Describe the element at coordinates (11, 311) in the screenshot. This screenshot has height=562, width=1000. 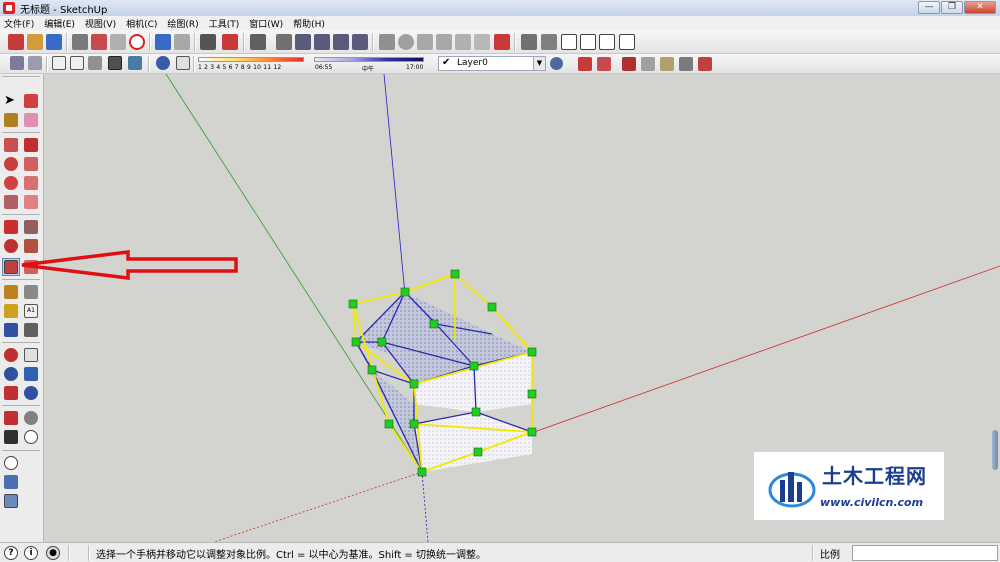
I see `protractor-icon` at that location.